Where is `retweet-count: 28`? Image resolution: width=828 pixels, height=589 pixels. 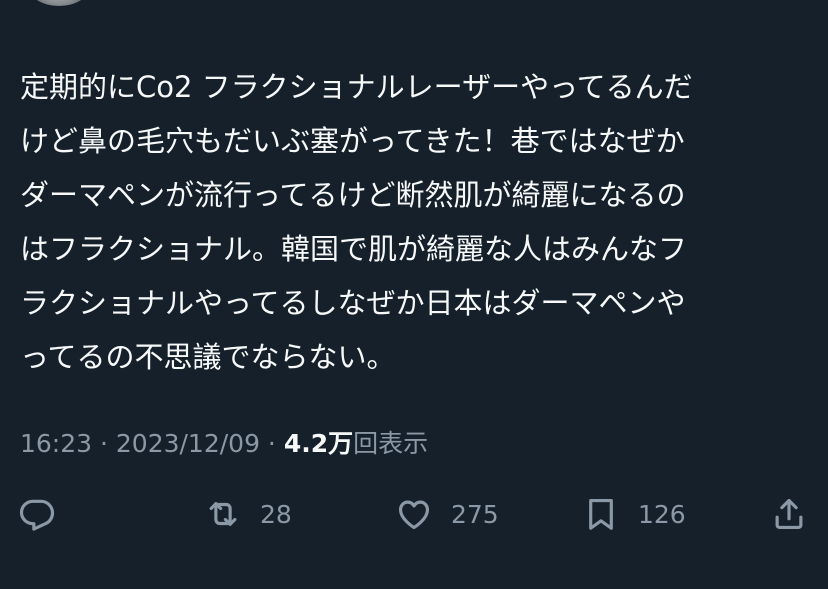
retweet-count: 28 is located at coordinates (276, 514).